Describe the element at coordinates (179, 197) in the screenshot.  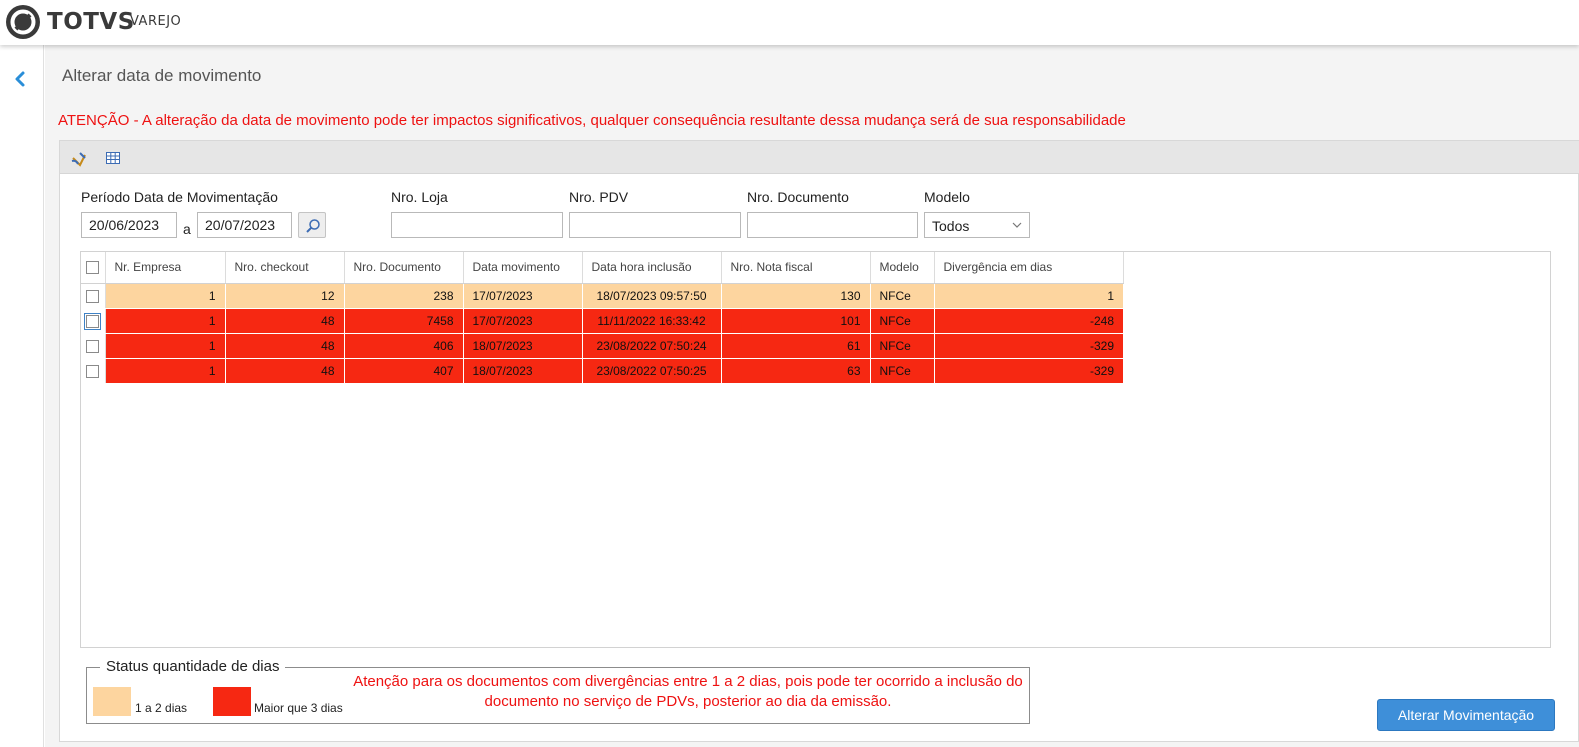
I see `period-label: Período Data de Movimentação` at that location.